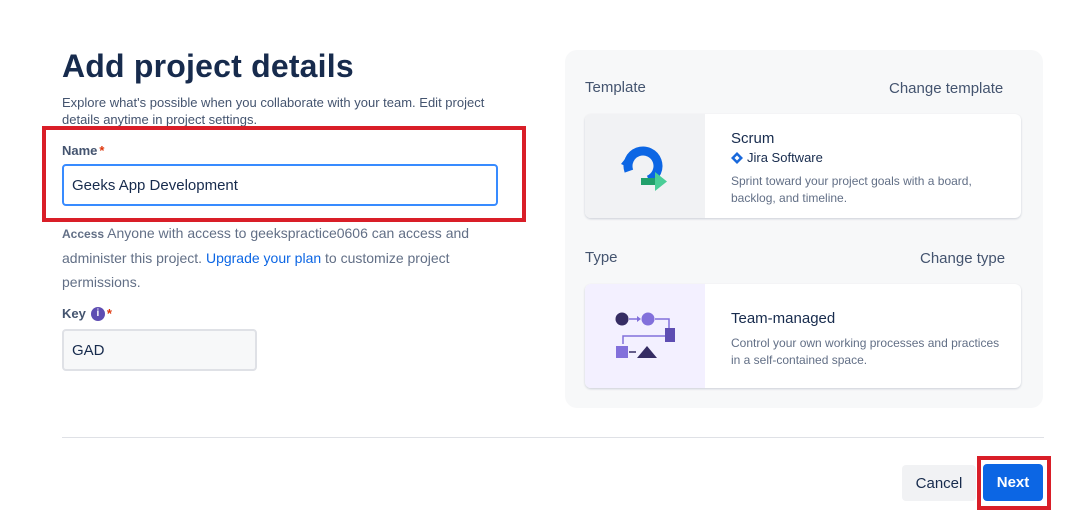 This screenshot has height=524, width=1090. I want to click on jira-diamond-icon, so click(737, 157).